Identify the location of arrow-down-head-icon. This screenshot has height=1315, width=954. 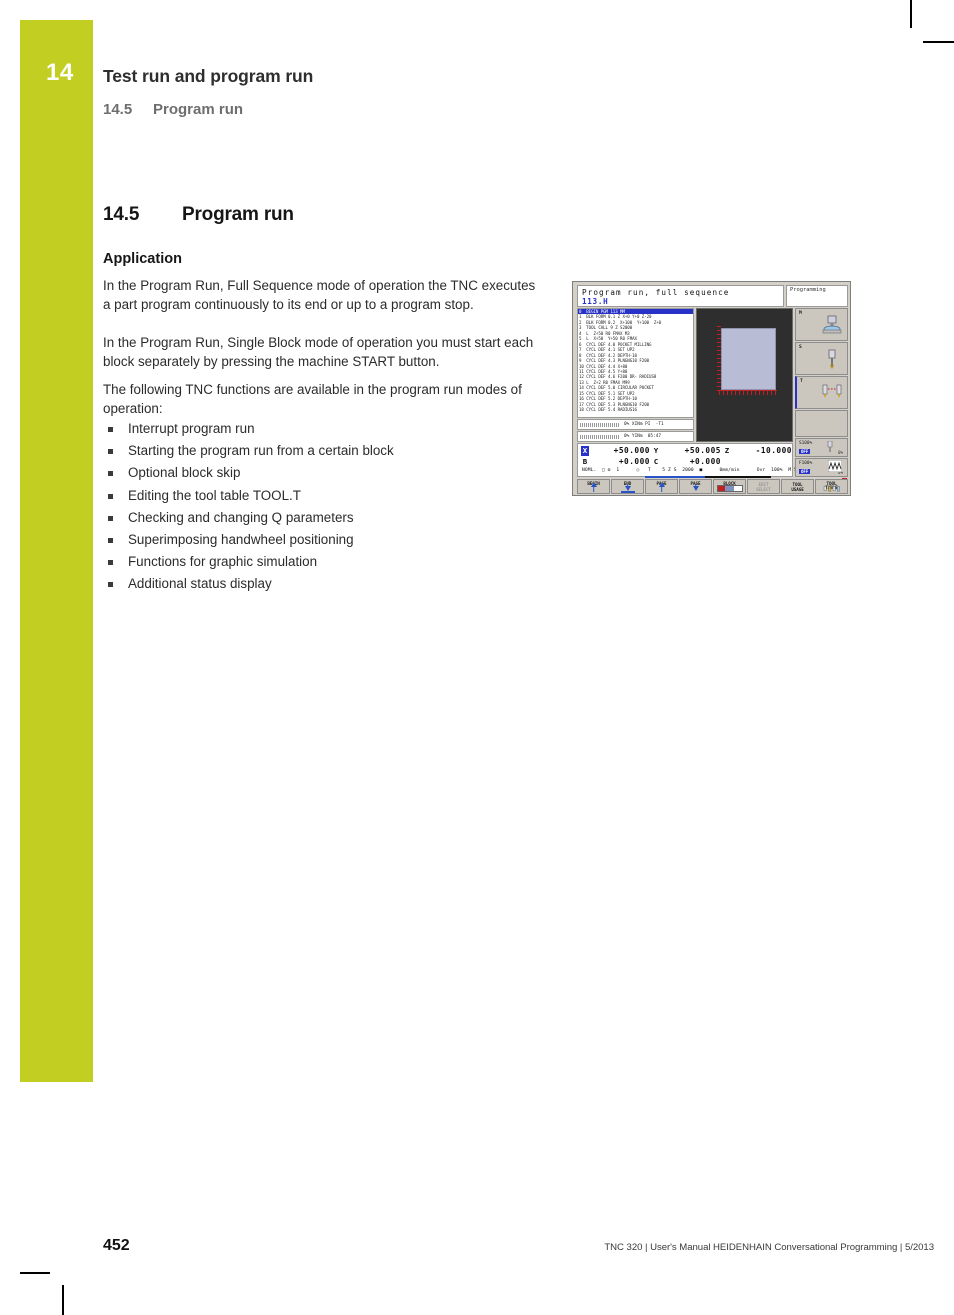
(695, 489).